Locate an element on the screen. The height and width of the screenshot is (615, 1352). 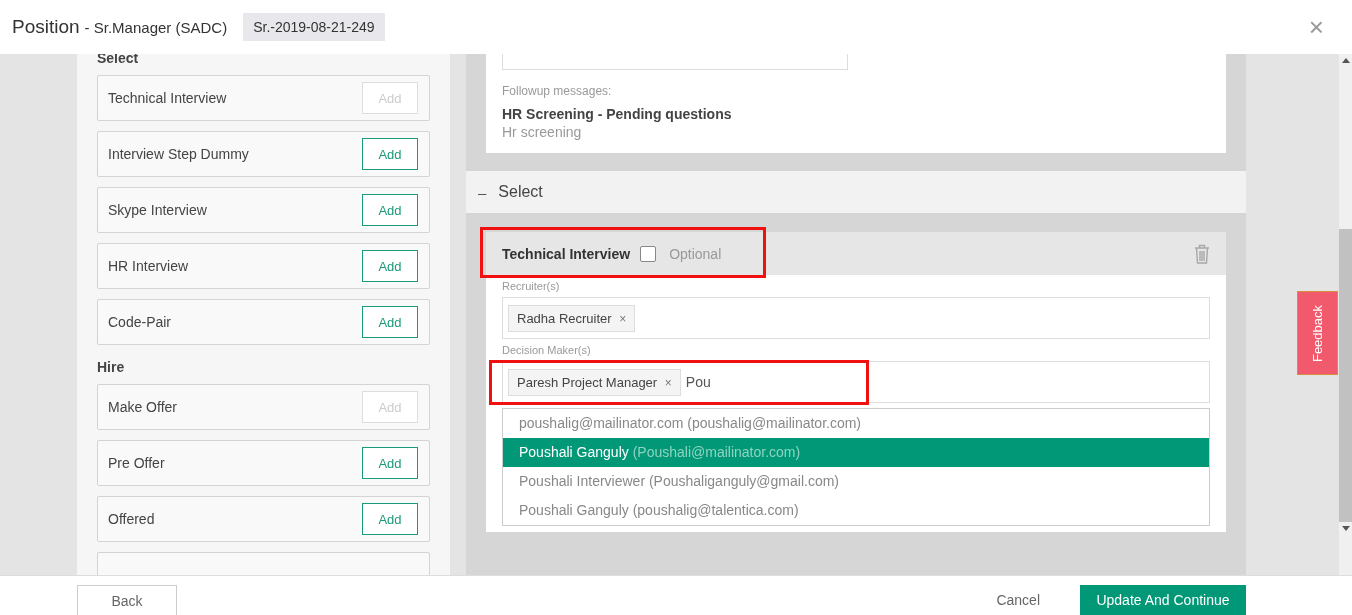
followup-subtitle: Hr screening is located at coordinates (542, 132).